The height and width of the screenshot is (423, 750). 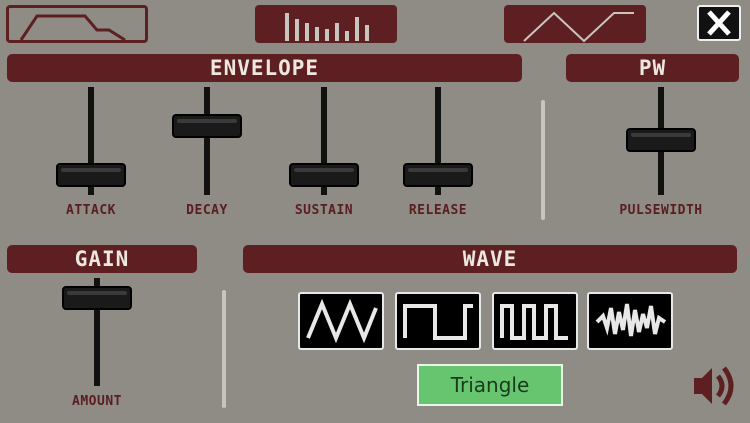 I want to click on bars-icon, so click(x=327, y=27).